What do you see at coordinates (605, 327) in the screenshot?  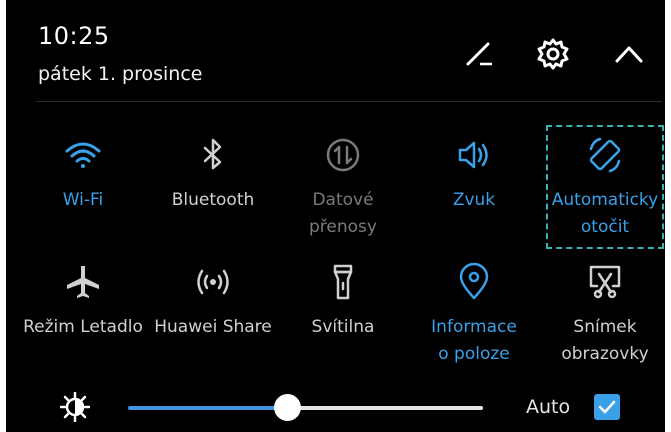 I see `tile-label: Snímek` at bounding box center [605, 327].